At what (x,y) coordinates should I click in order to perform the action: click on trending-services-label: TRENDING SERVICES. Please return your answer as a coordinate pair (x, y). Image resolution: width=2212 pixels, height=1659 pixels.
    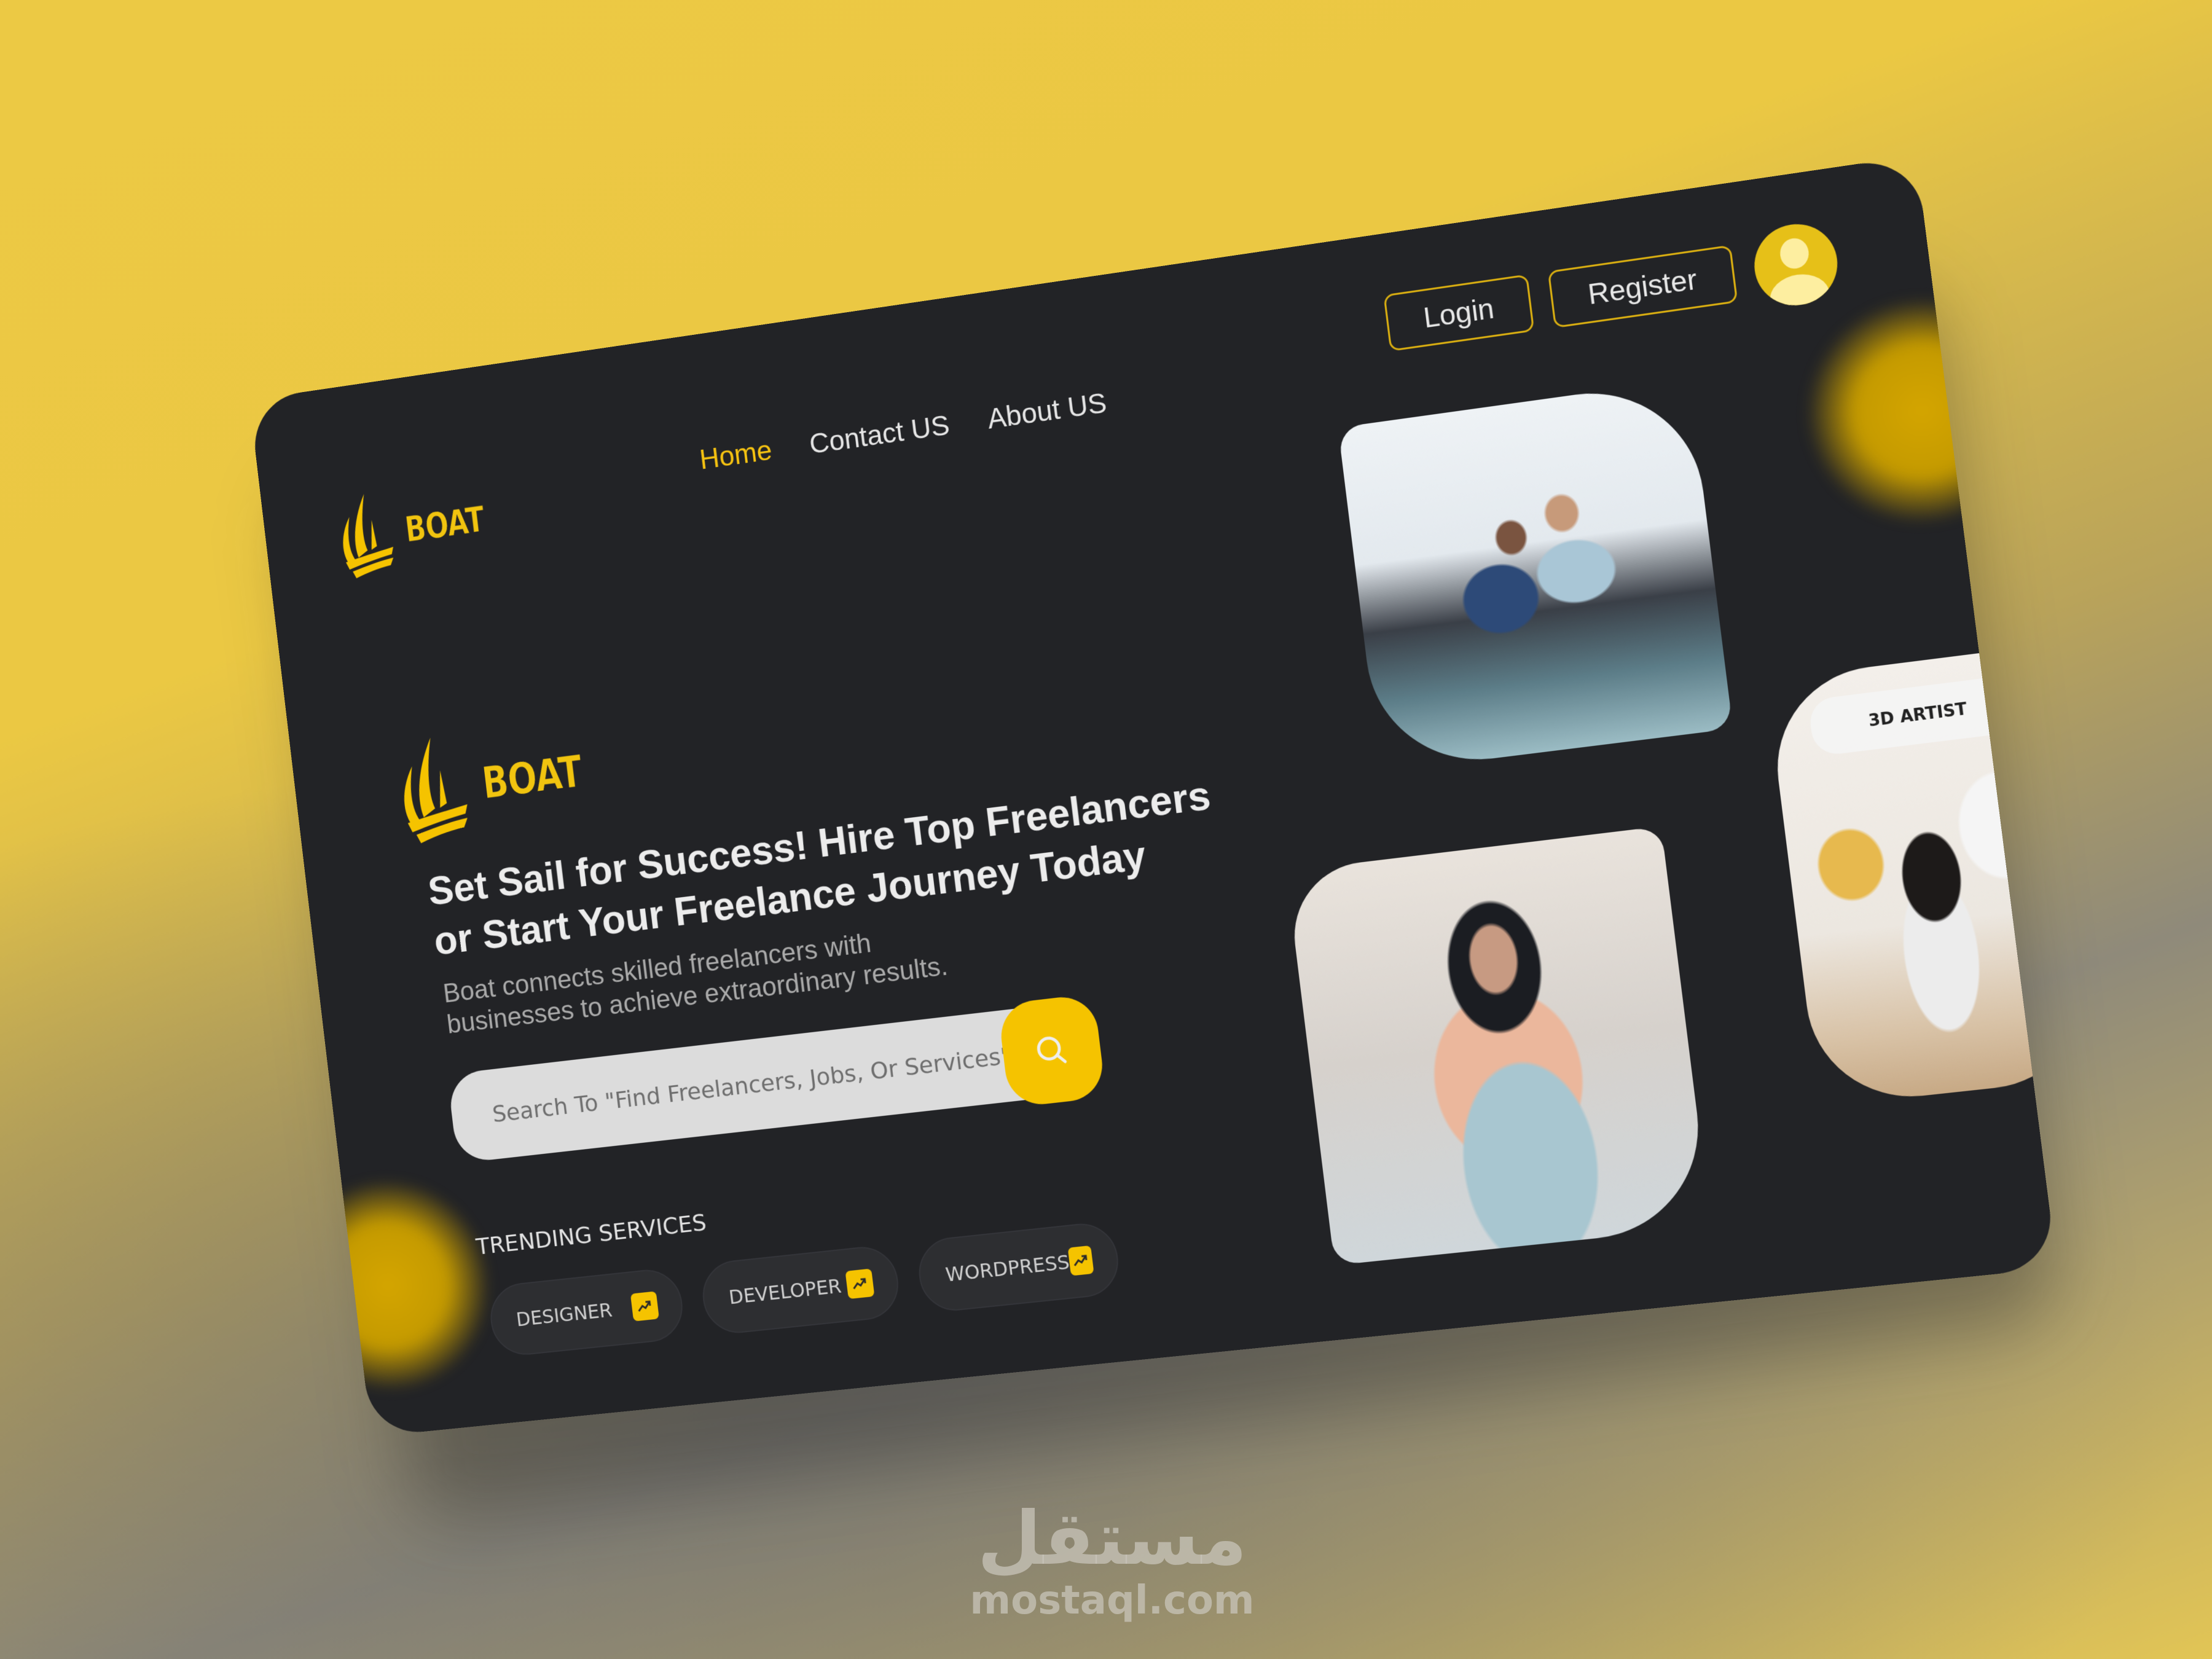
    Looking at the image, I should click on (591, 1234).